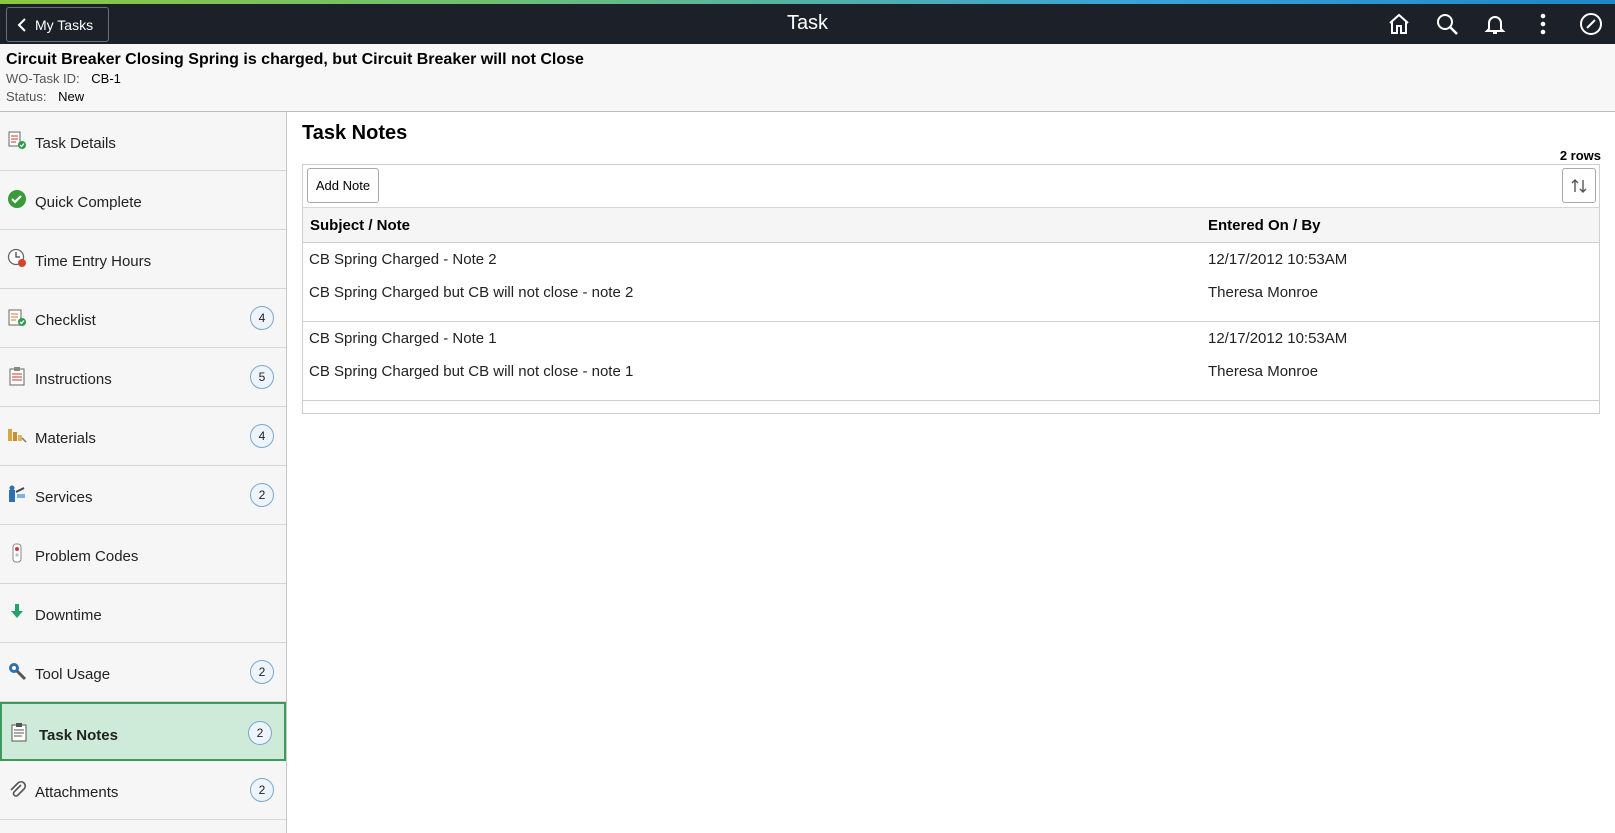 The image size is (1615, 833). What do you see at coordinates (87, 556) in the screenshot?
I see `sidebar-item-label: Problem Codes` at bounding box center [87, 556].